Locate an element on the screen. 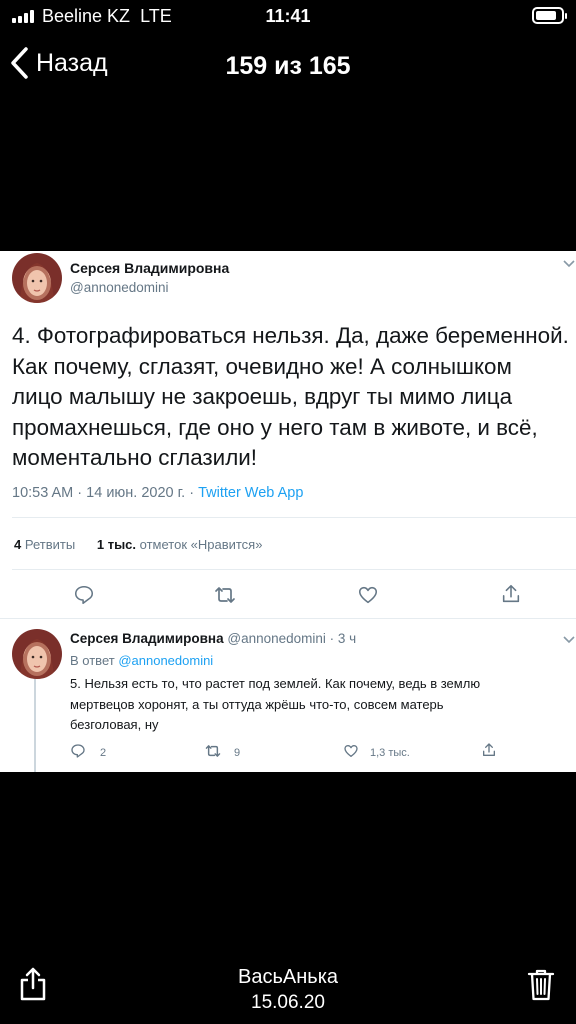  reply-author-line: Серсея Владимировна @annonedomini · 3 ч is located at coordinates (213, 638).